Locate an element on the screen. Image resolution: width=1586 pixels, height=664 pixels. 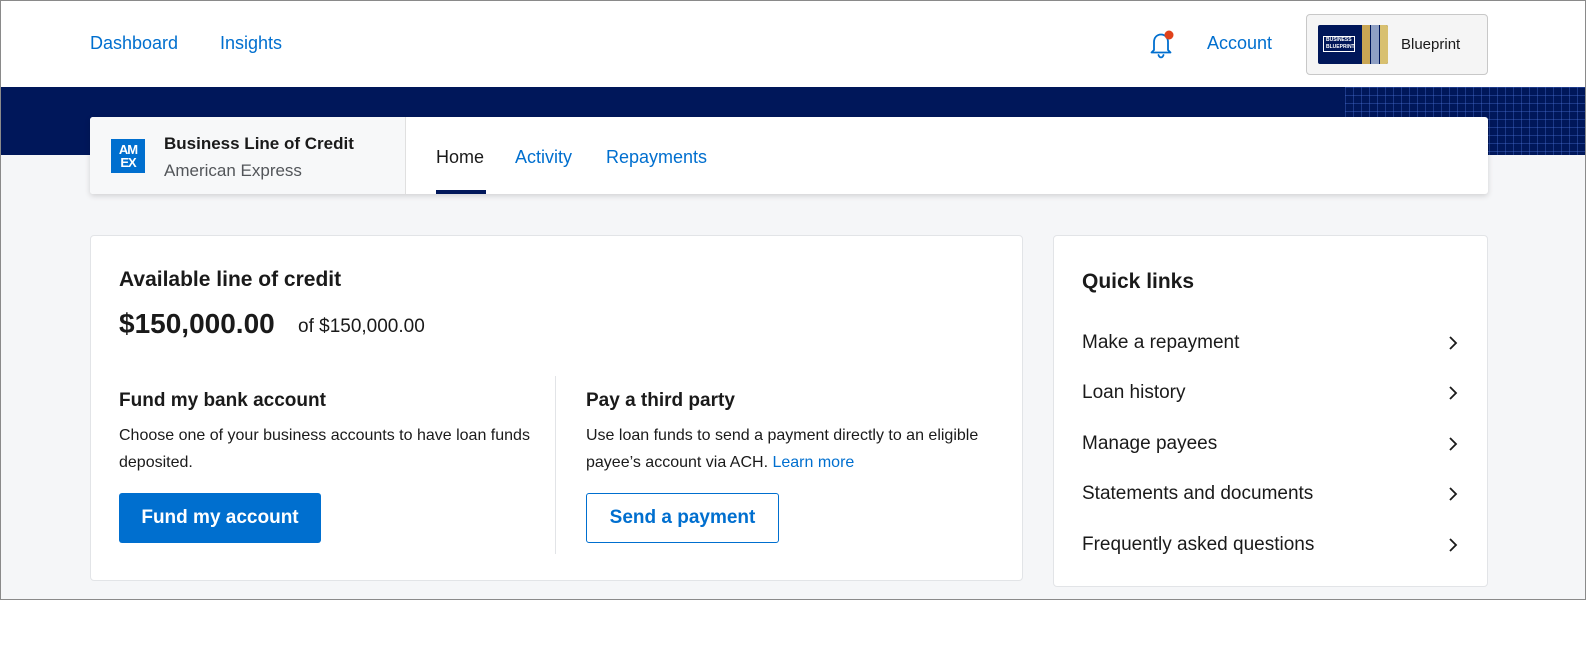
active-tab-indicator is located at coordinates (461, 192).